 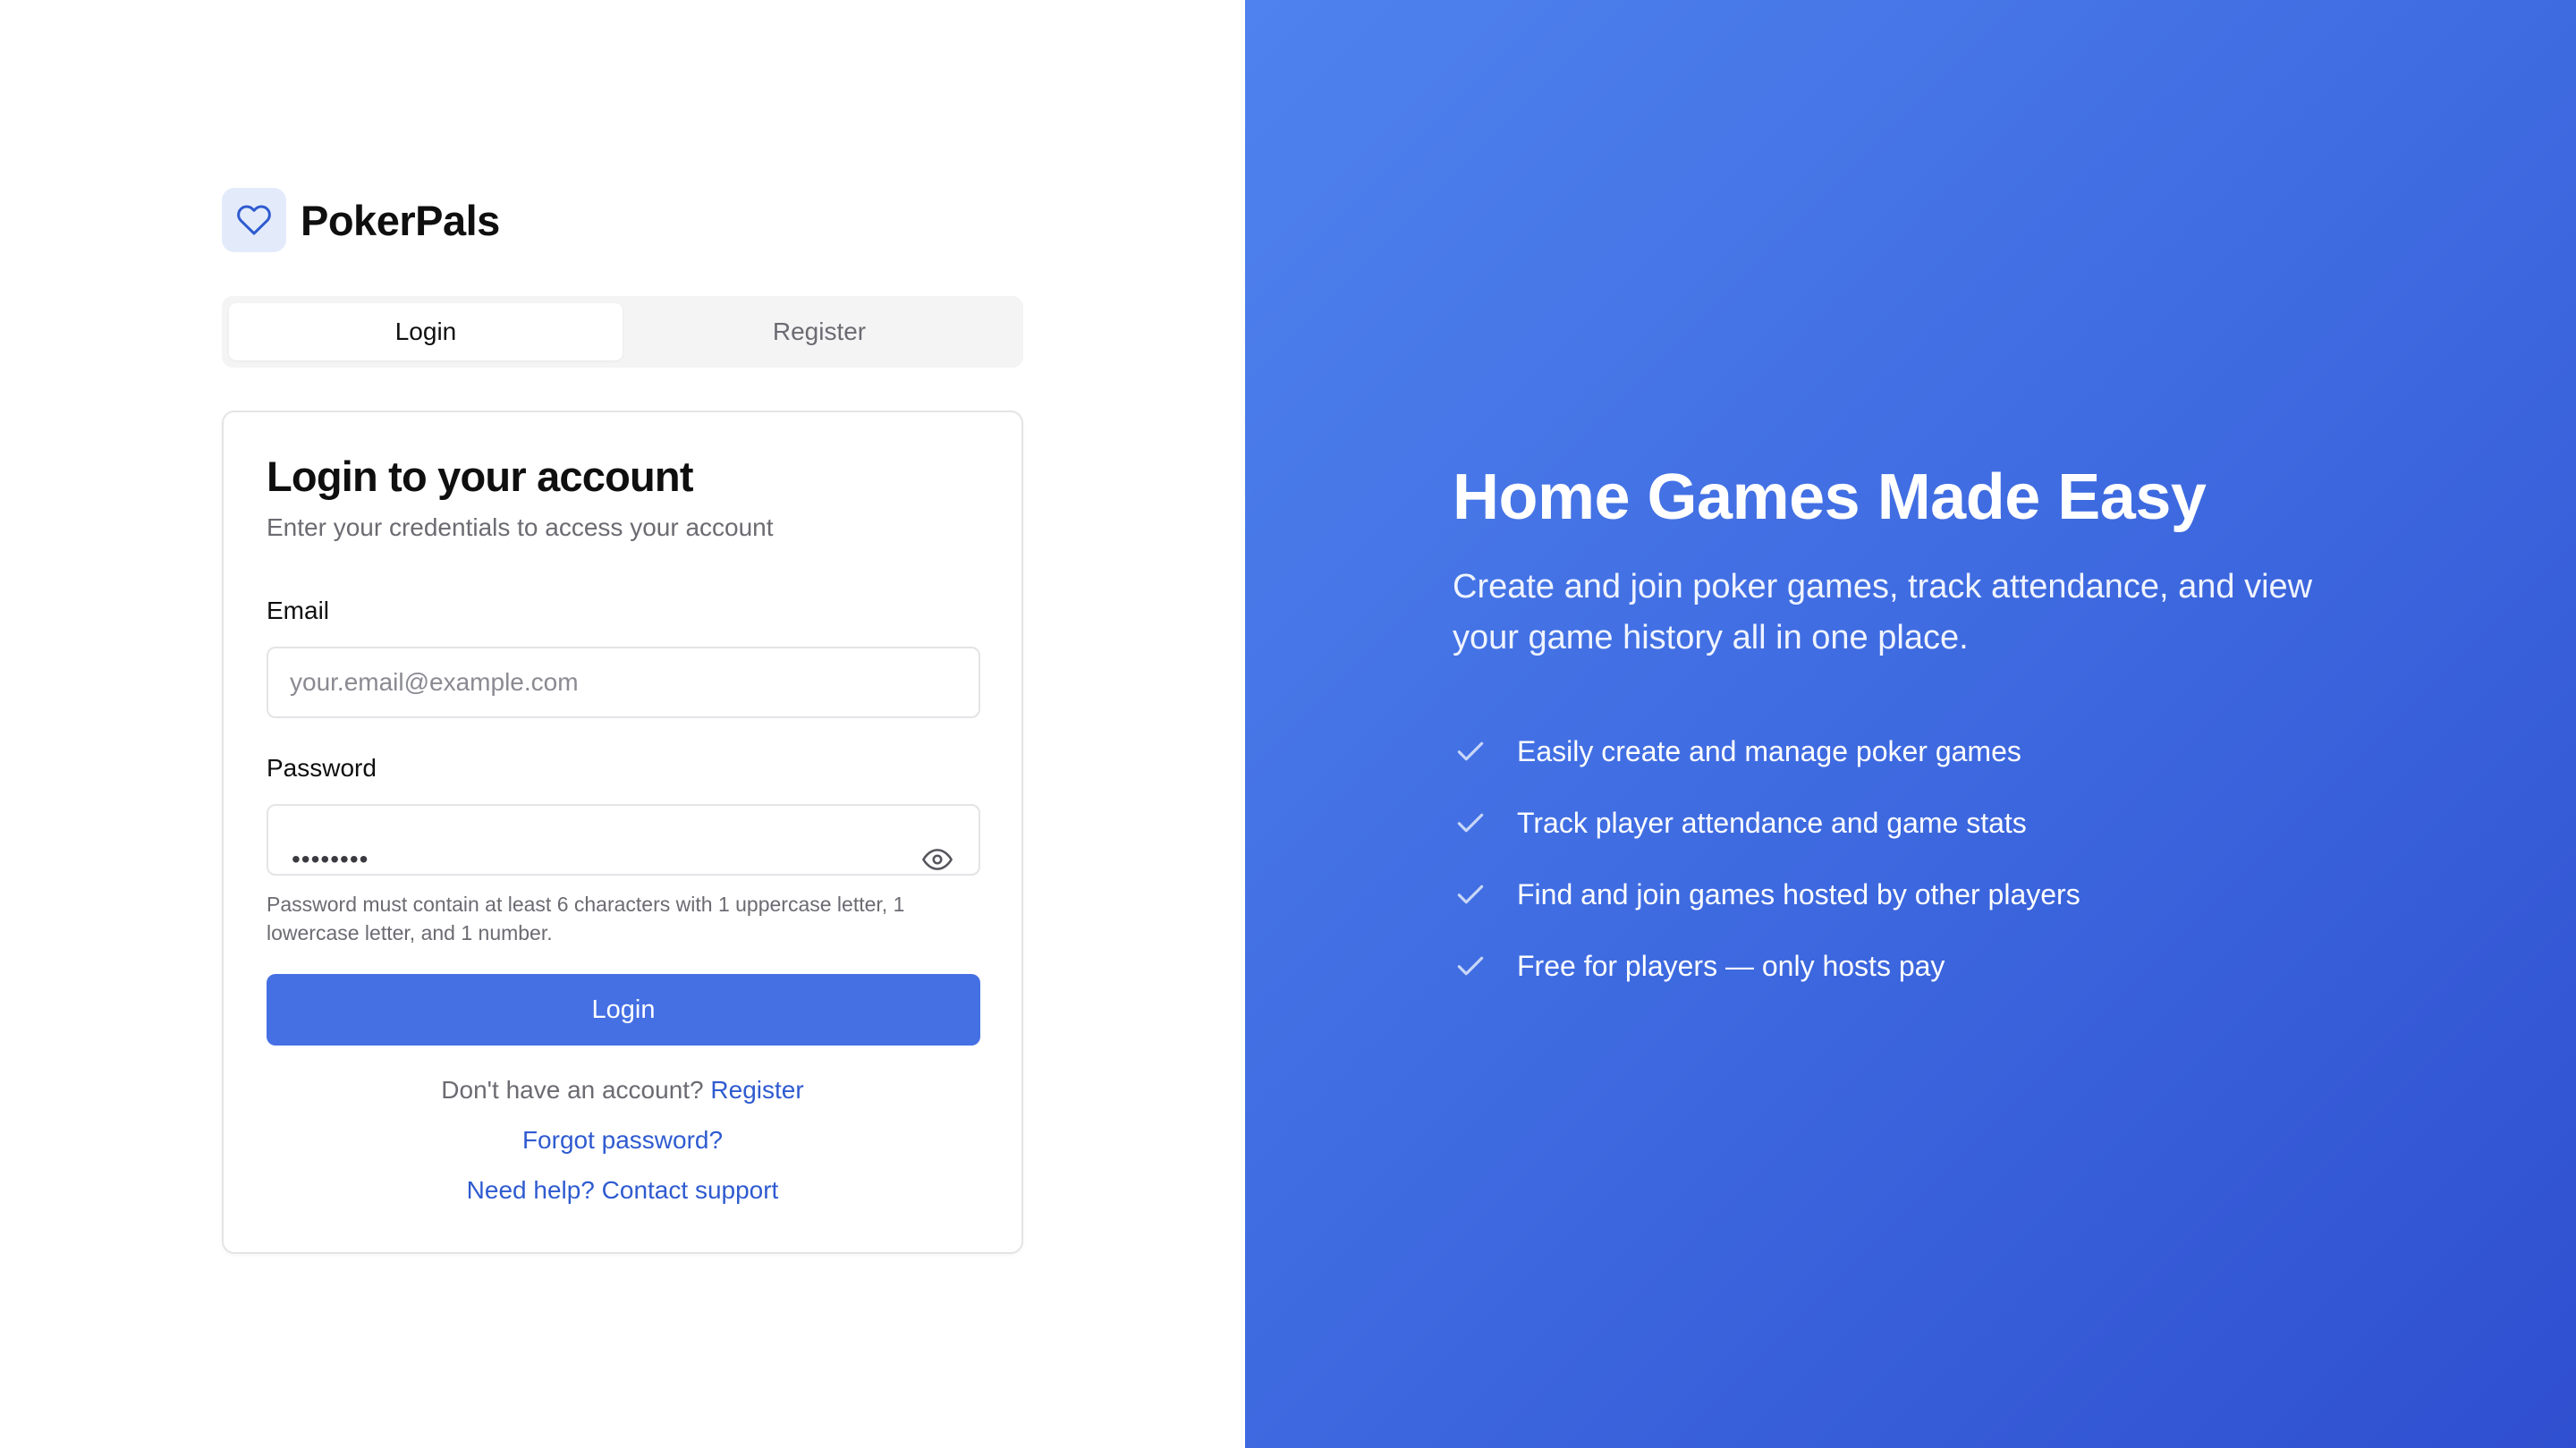 I want to click on brand-logo, so click(x=254, y=220).